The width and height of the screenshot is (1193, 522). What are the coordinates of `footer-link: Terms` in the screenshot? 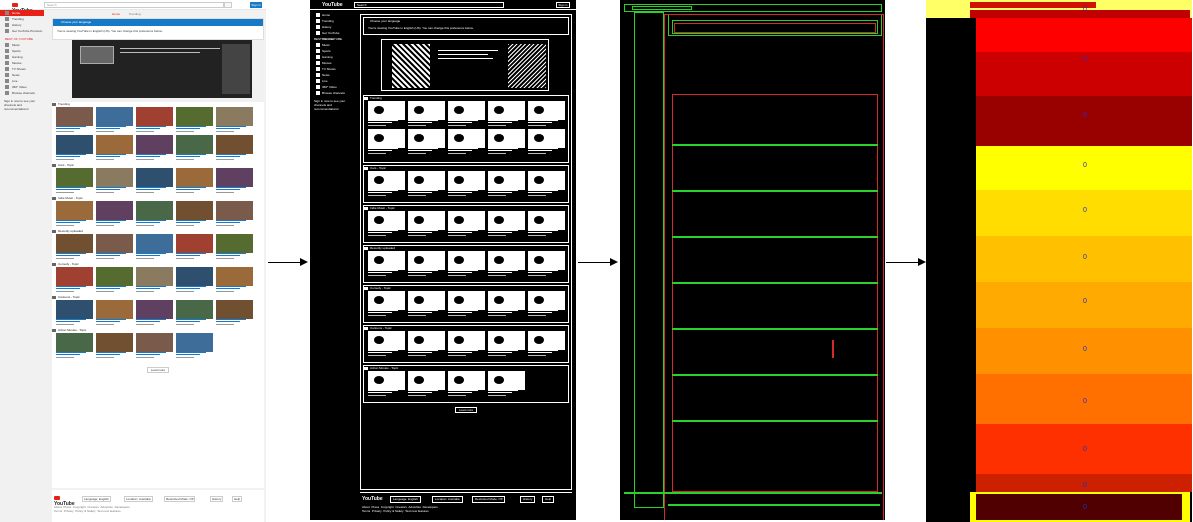 It's located at (58, 511).